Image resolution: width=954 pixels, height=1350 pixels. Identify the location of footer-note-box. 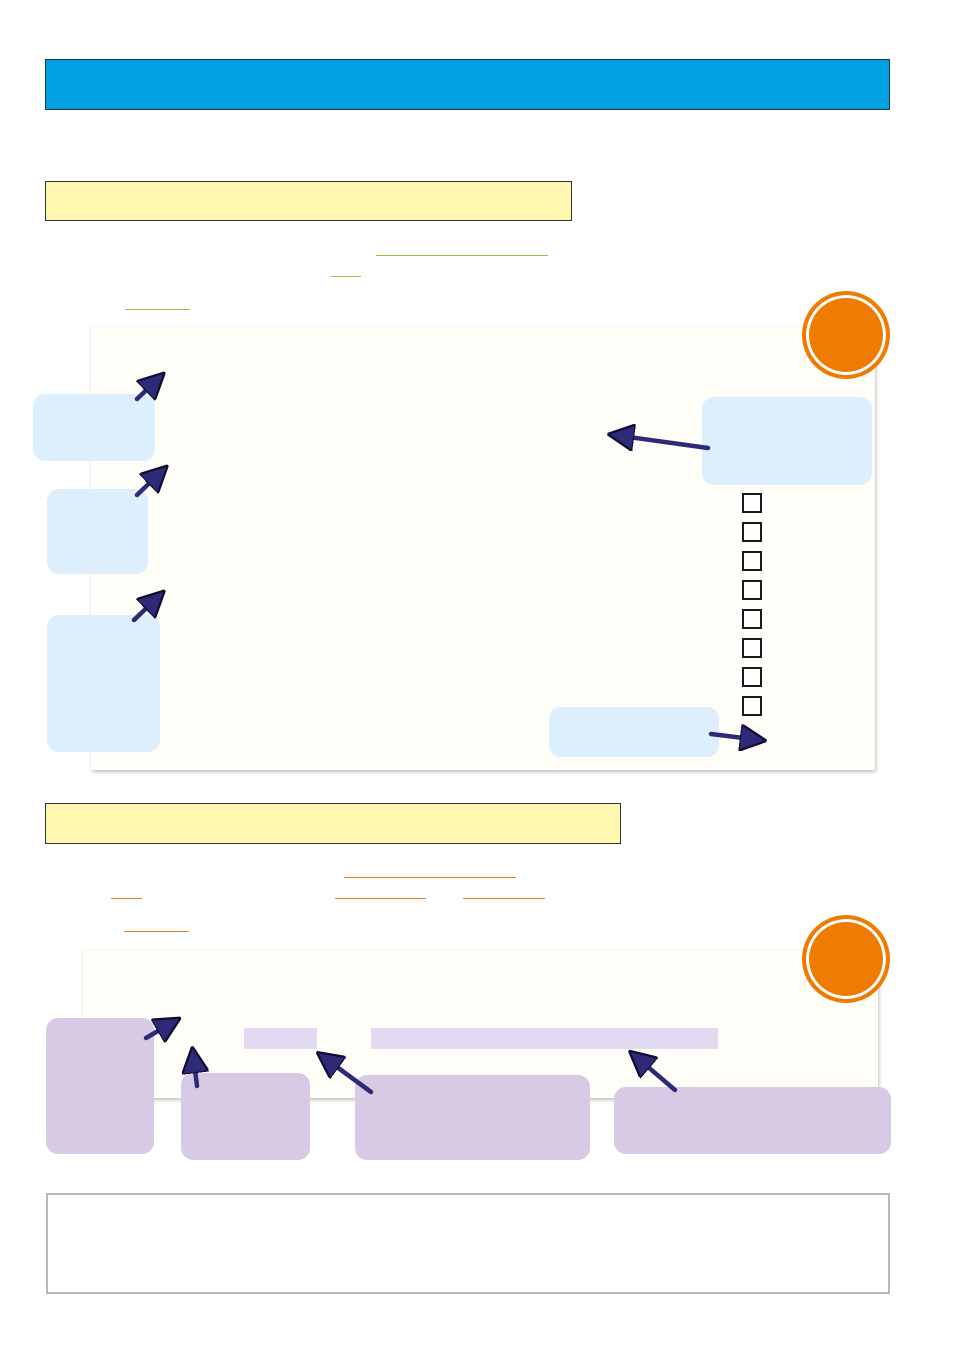
(468, 1243).